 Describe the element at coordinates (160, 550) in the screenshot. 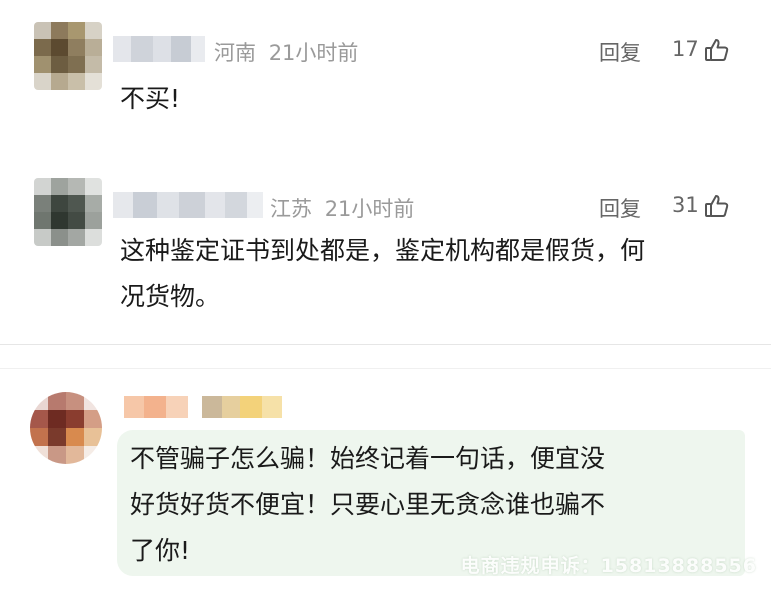

I see `comment-text-line: 了你!` at that location.